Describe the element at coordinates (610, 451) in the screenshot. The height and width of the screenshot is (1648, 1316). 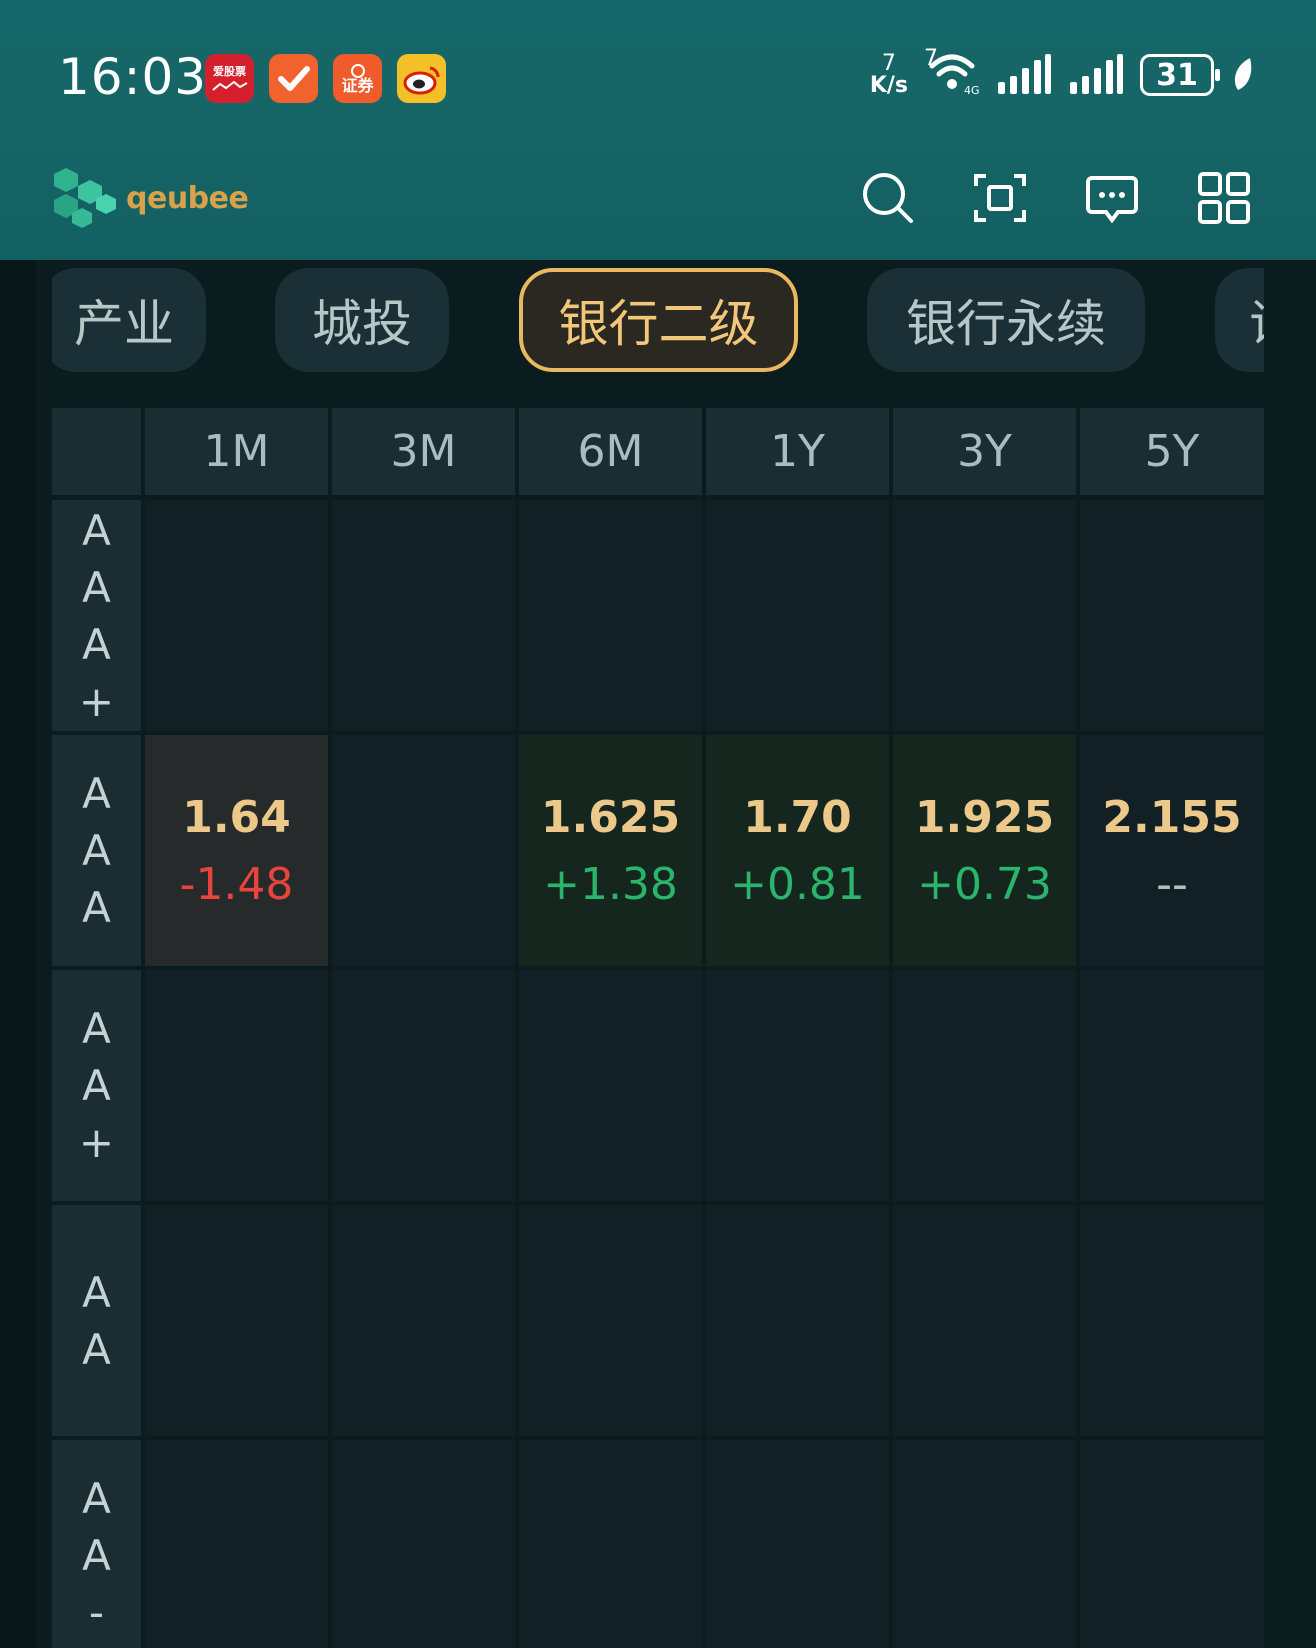
I see `column-header-6m: 6M` at that location.